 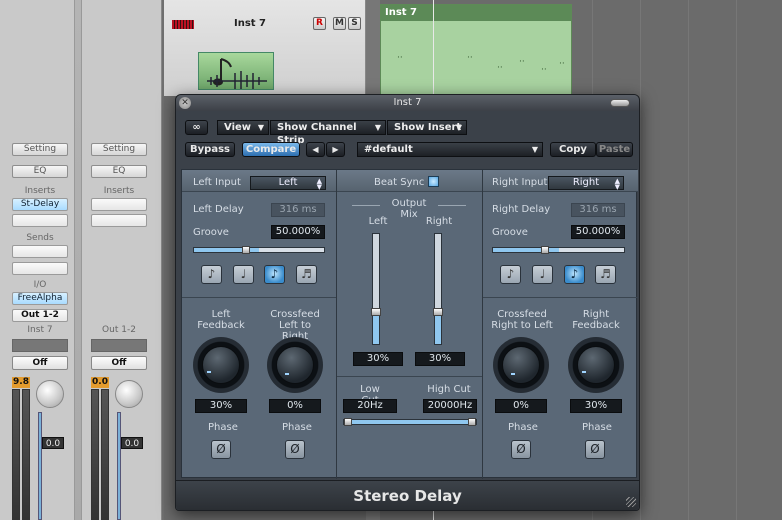 I want to click on knob-pointer, so click(x=209, y=372).